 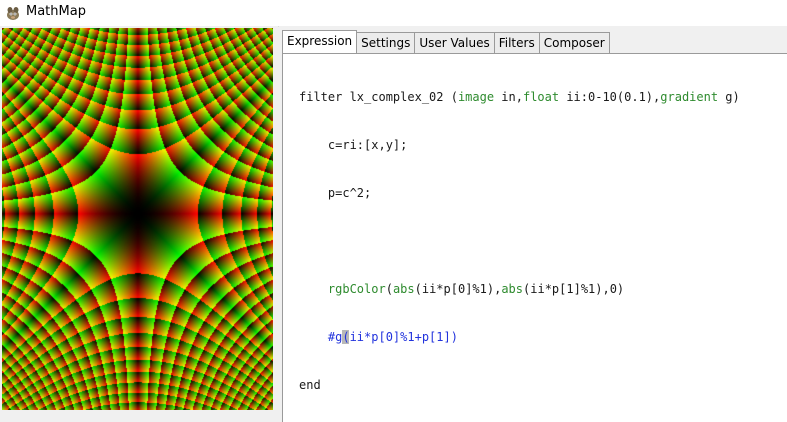 What do you see at coordinates (335, 193) in the screenshot?
I see `code-line-3: p=c^2;` at bounding box center [335, 193].